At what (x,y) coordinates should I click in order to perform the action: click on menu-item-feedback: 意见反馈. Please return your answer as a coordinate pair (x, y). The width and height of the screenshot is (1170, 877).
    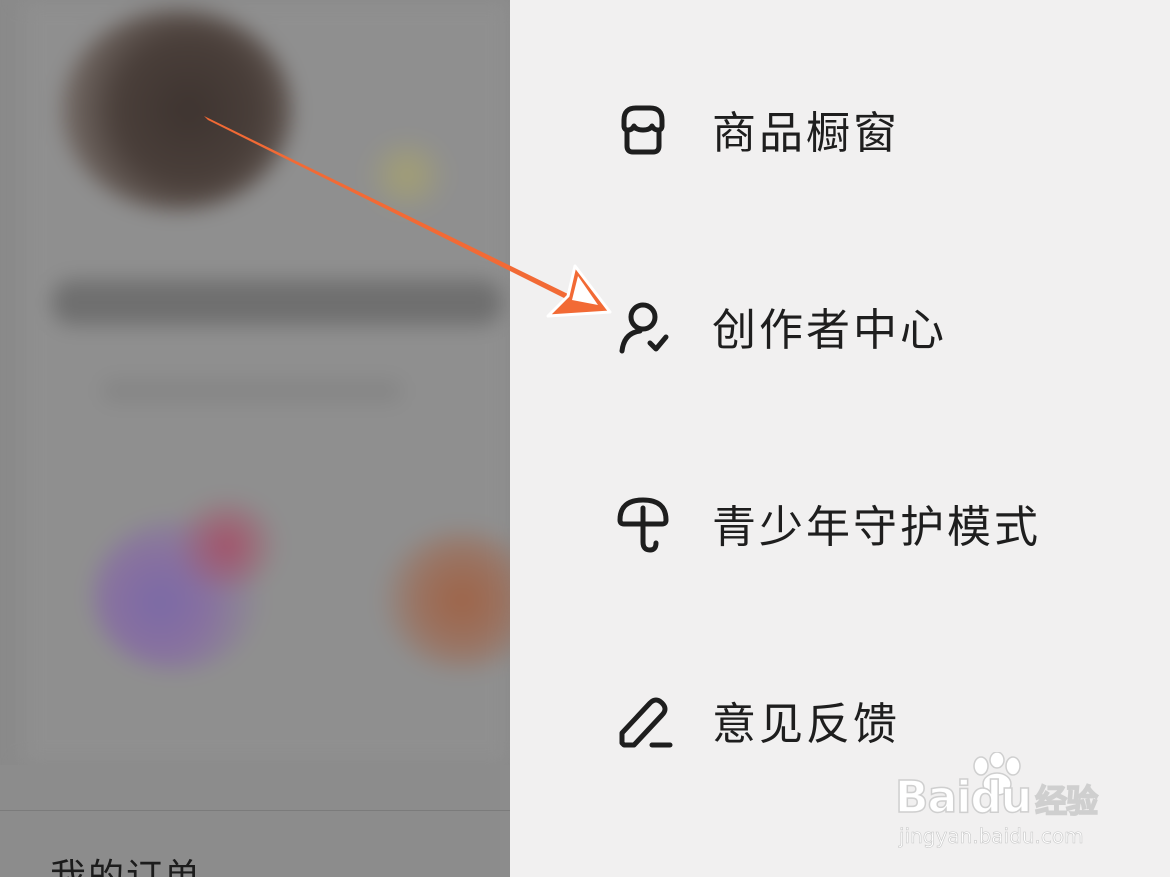
    Looking at the image, I should click on (755, 720).